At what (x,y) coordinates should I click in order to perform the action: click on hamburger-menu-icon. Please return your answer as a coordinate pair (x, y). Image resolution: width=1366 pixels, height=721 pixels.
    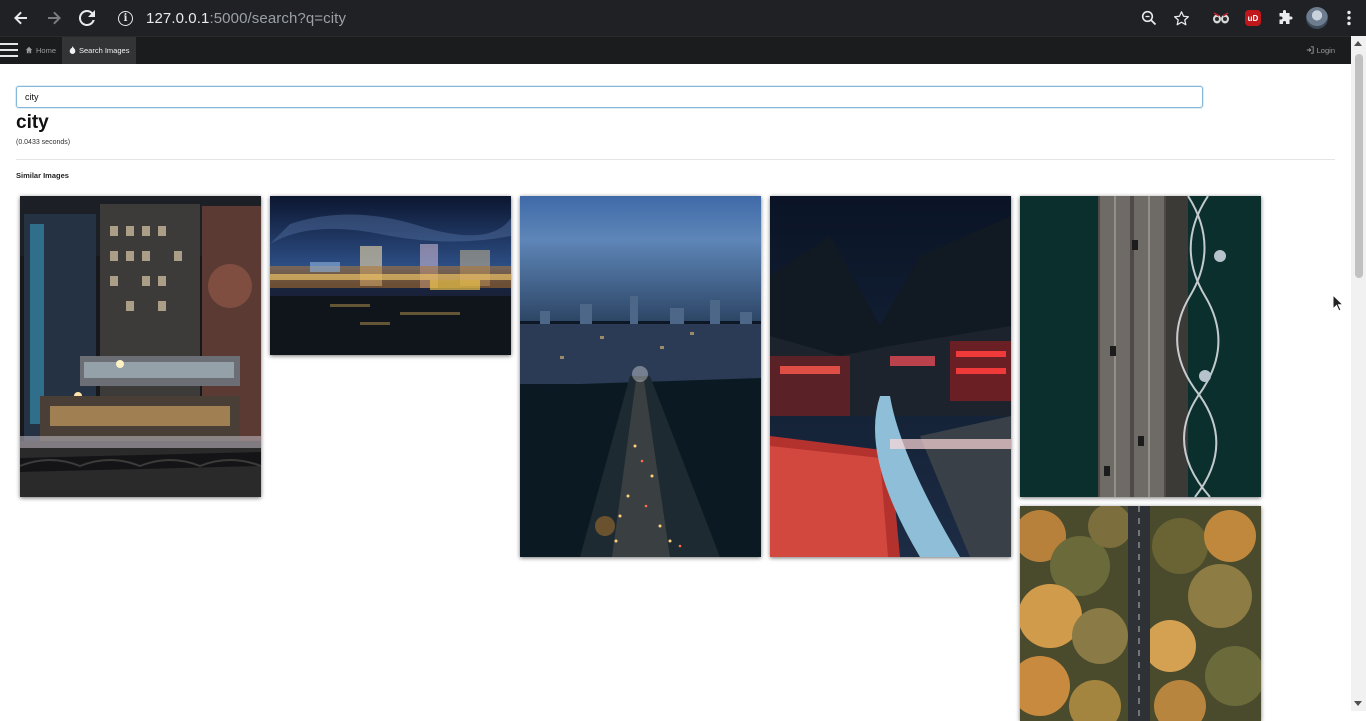
    Looking at the image, I should click on (9, 50).